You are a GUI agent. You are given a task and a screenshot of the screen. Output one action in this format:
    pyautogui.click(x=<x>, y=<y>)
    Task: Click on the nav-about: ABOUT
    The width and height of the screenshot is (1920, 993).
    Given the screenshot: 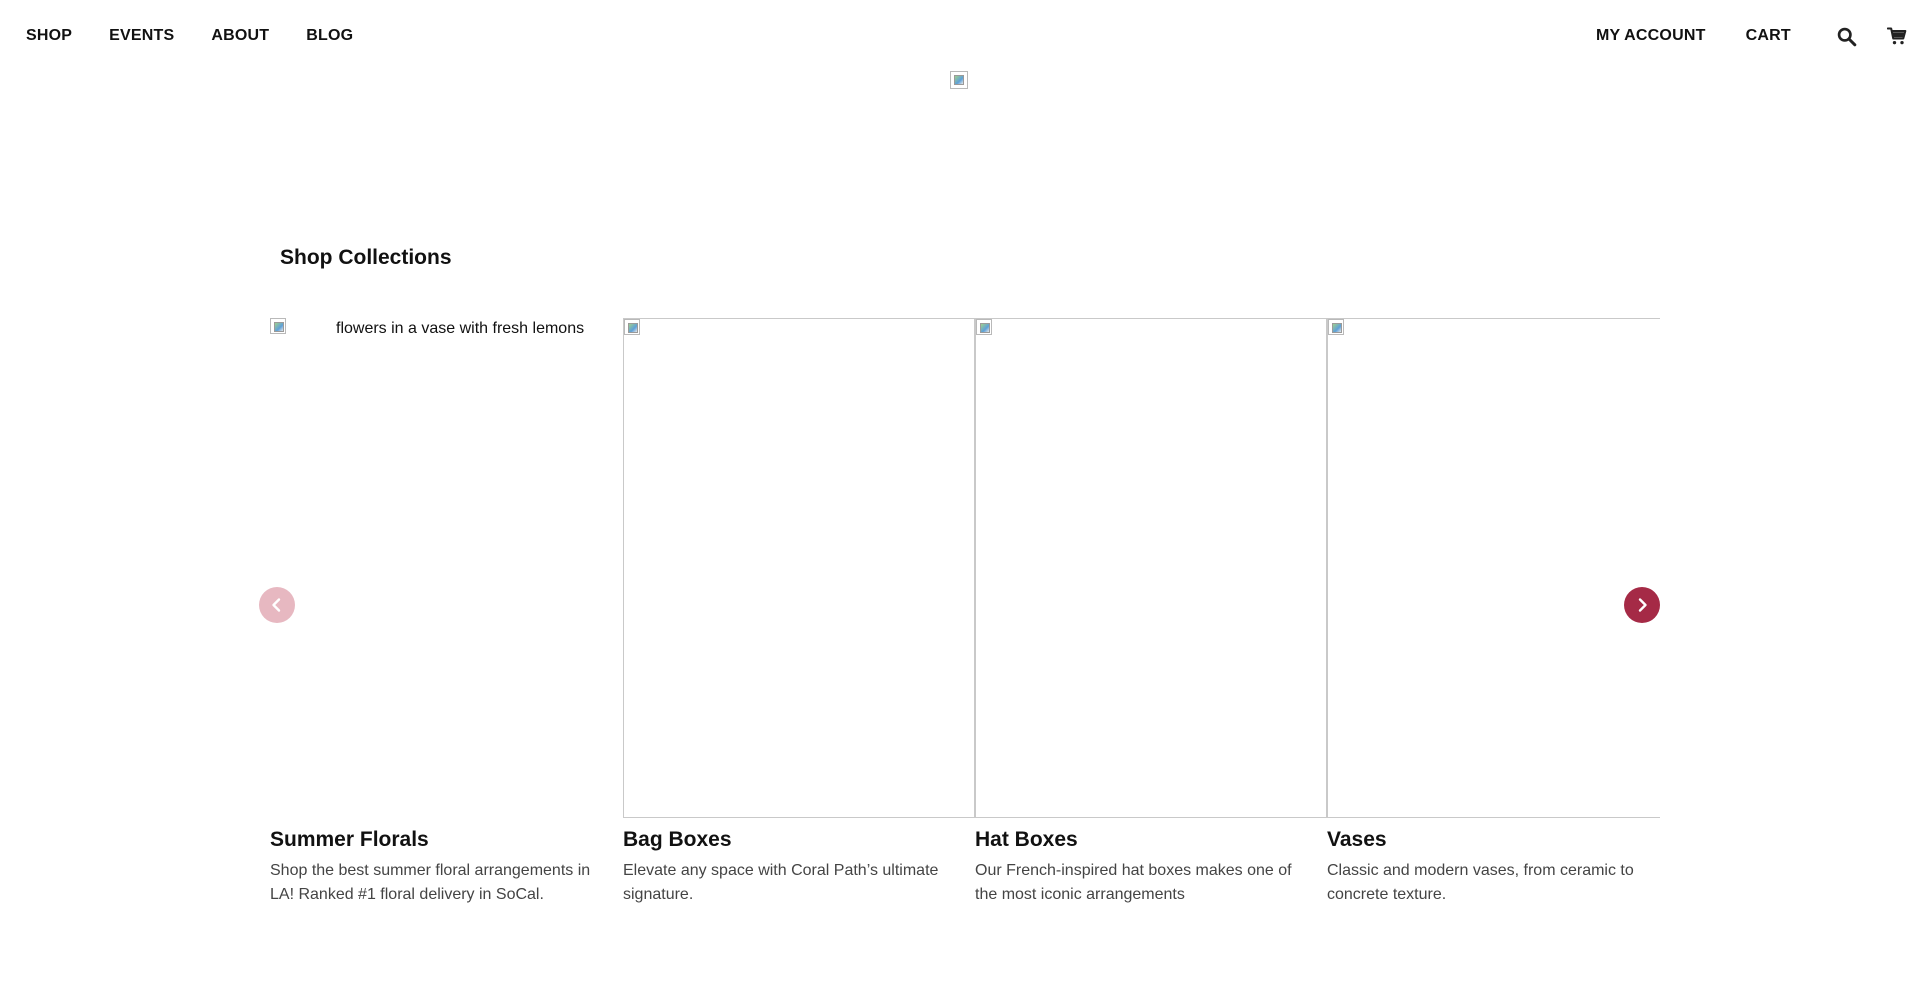 What is the action you would take?
    pyautogui.click(x=240, y=36)
    